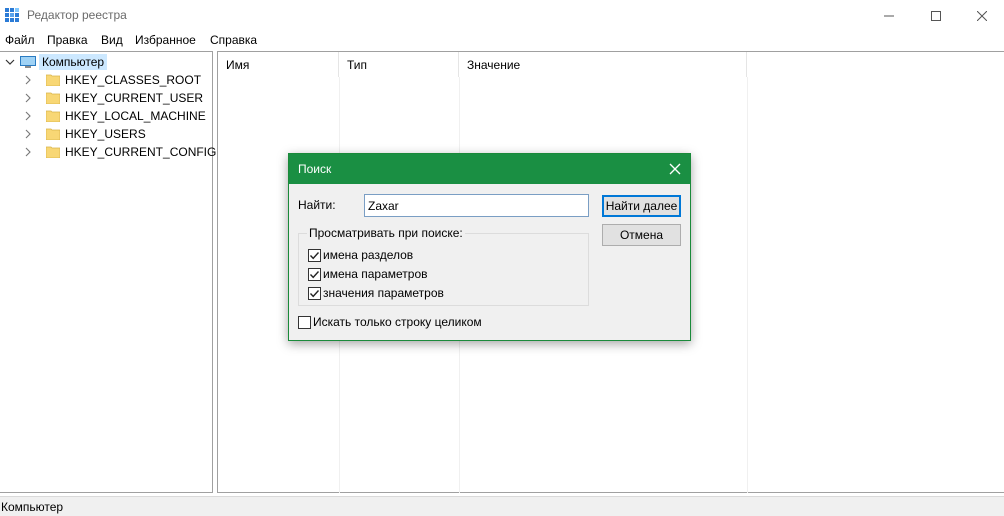  Describe the element at coordinates (135, 116) in the screenshot. I see `tree-item-label: HKEY_LOCAL_MACHINE` at that location.